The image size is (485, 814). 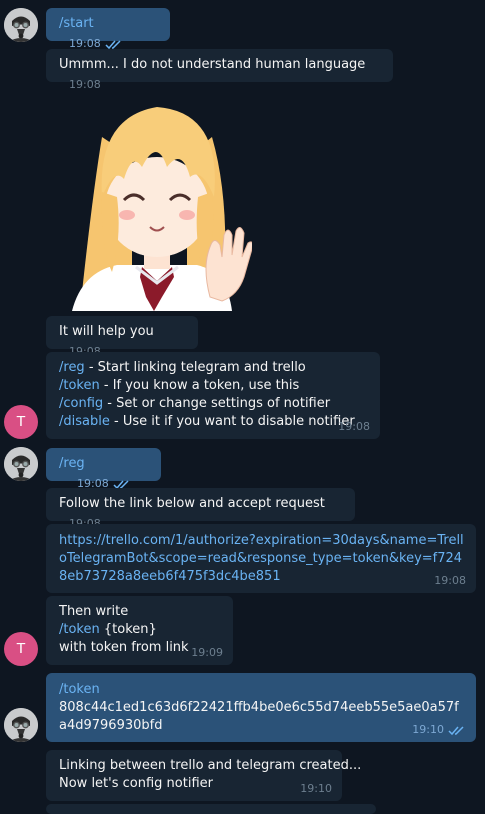 I want to click on message-incoming: It will help you 19:08, so click(x=122, y=337).